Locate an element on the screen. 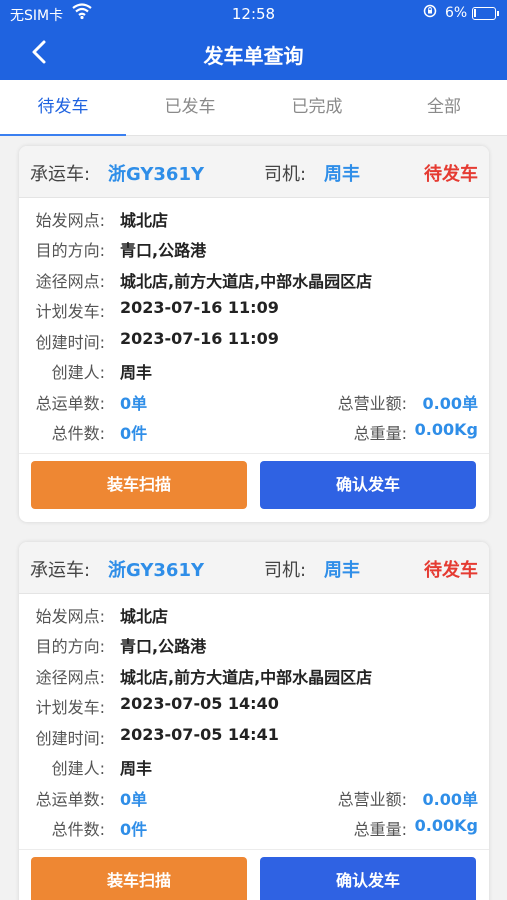 This screenshot has height=900, width=507. tab-pending: 待发车 is located at coordinates (63, 108).